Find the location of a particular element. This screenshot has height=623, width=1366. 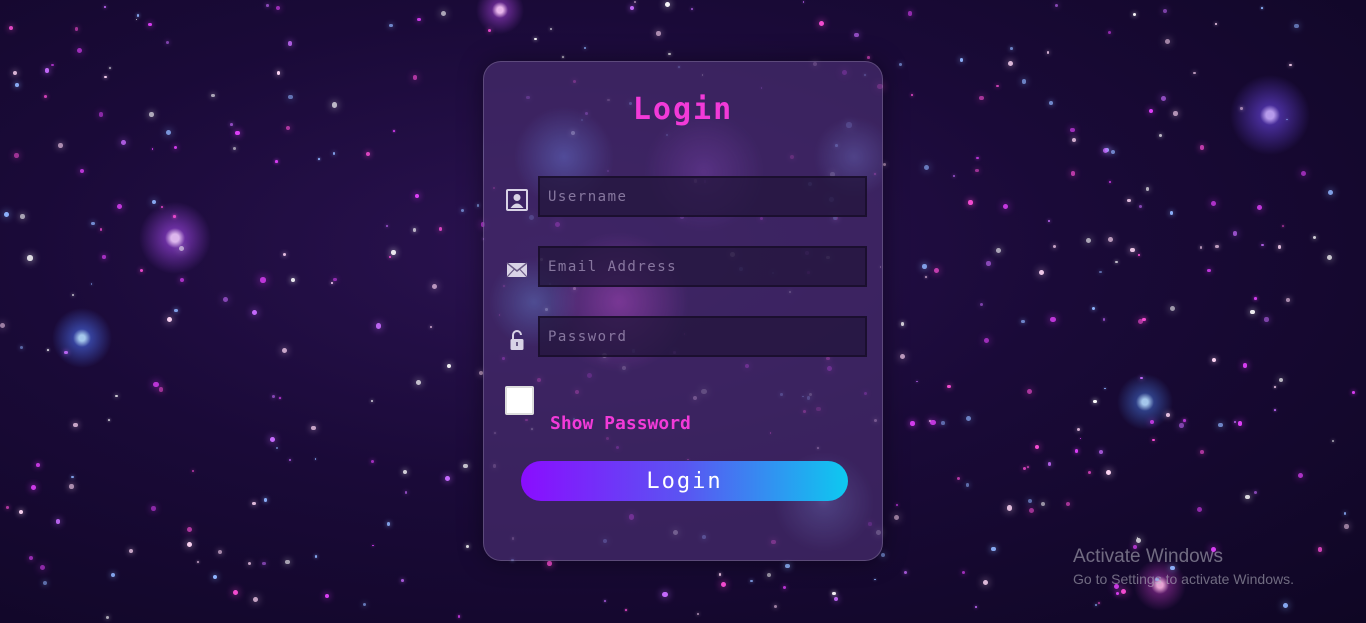

lock-icon is located at coordinates (517, 340).